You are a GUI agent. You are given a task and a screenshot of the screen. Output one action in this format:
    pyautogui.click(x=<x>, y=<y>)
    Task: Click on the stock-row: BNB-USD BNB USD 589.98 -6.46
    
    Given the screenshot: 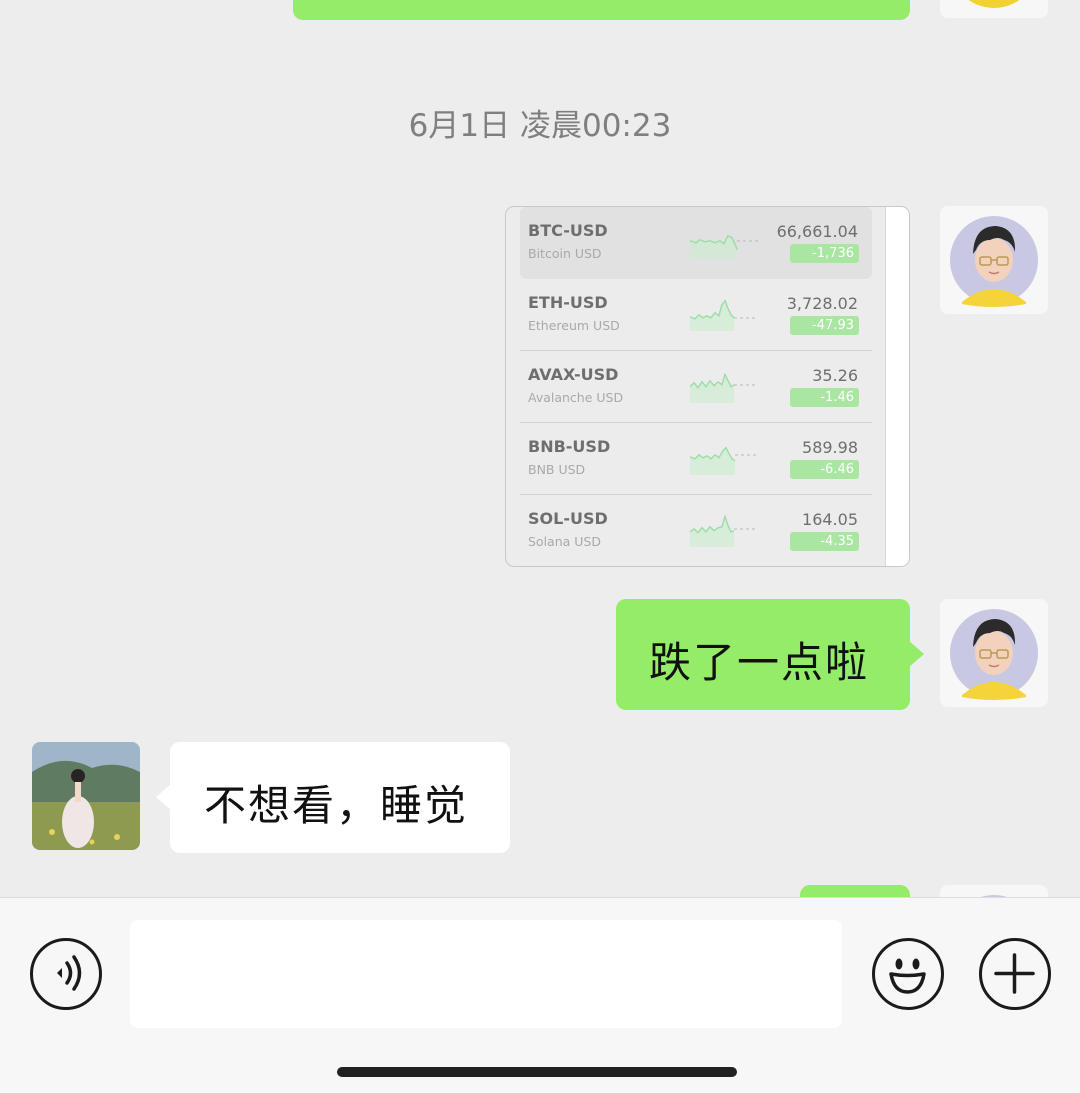 What is the action you would take?
    pyautogui.click(x=696, y=459)
    